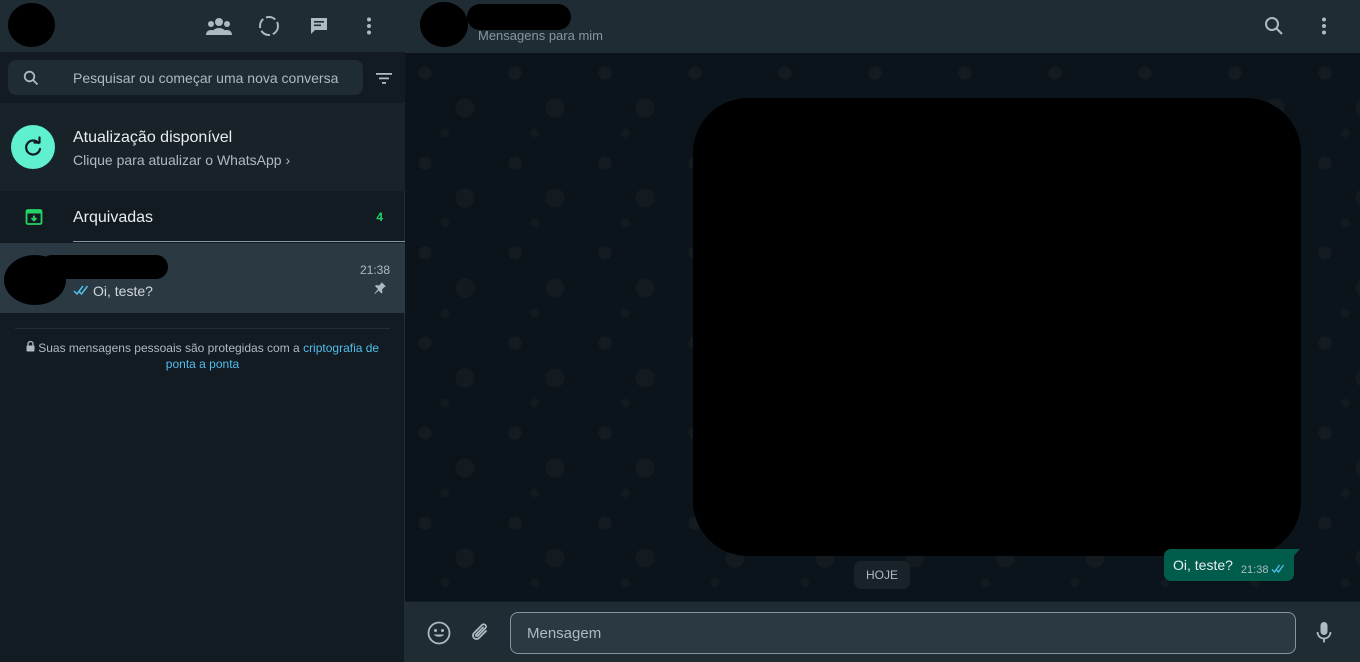 The width and height of the screenshot is (1360, 662). I want to click on message-meta: 21:38, so click(1264, 570).